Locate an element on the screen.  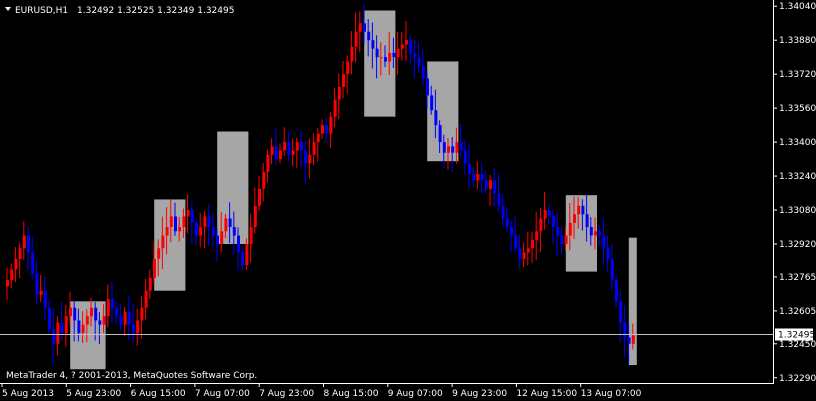
price-tick-label: 1.33880 is located at coordinates (797, 41).